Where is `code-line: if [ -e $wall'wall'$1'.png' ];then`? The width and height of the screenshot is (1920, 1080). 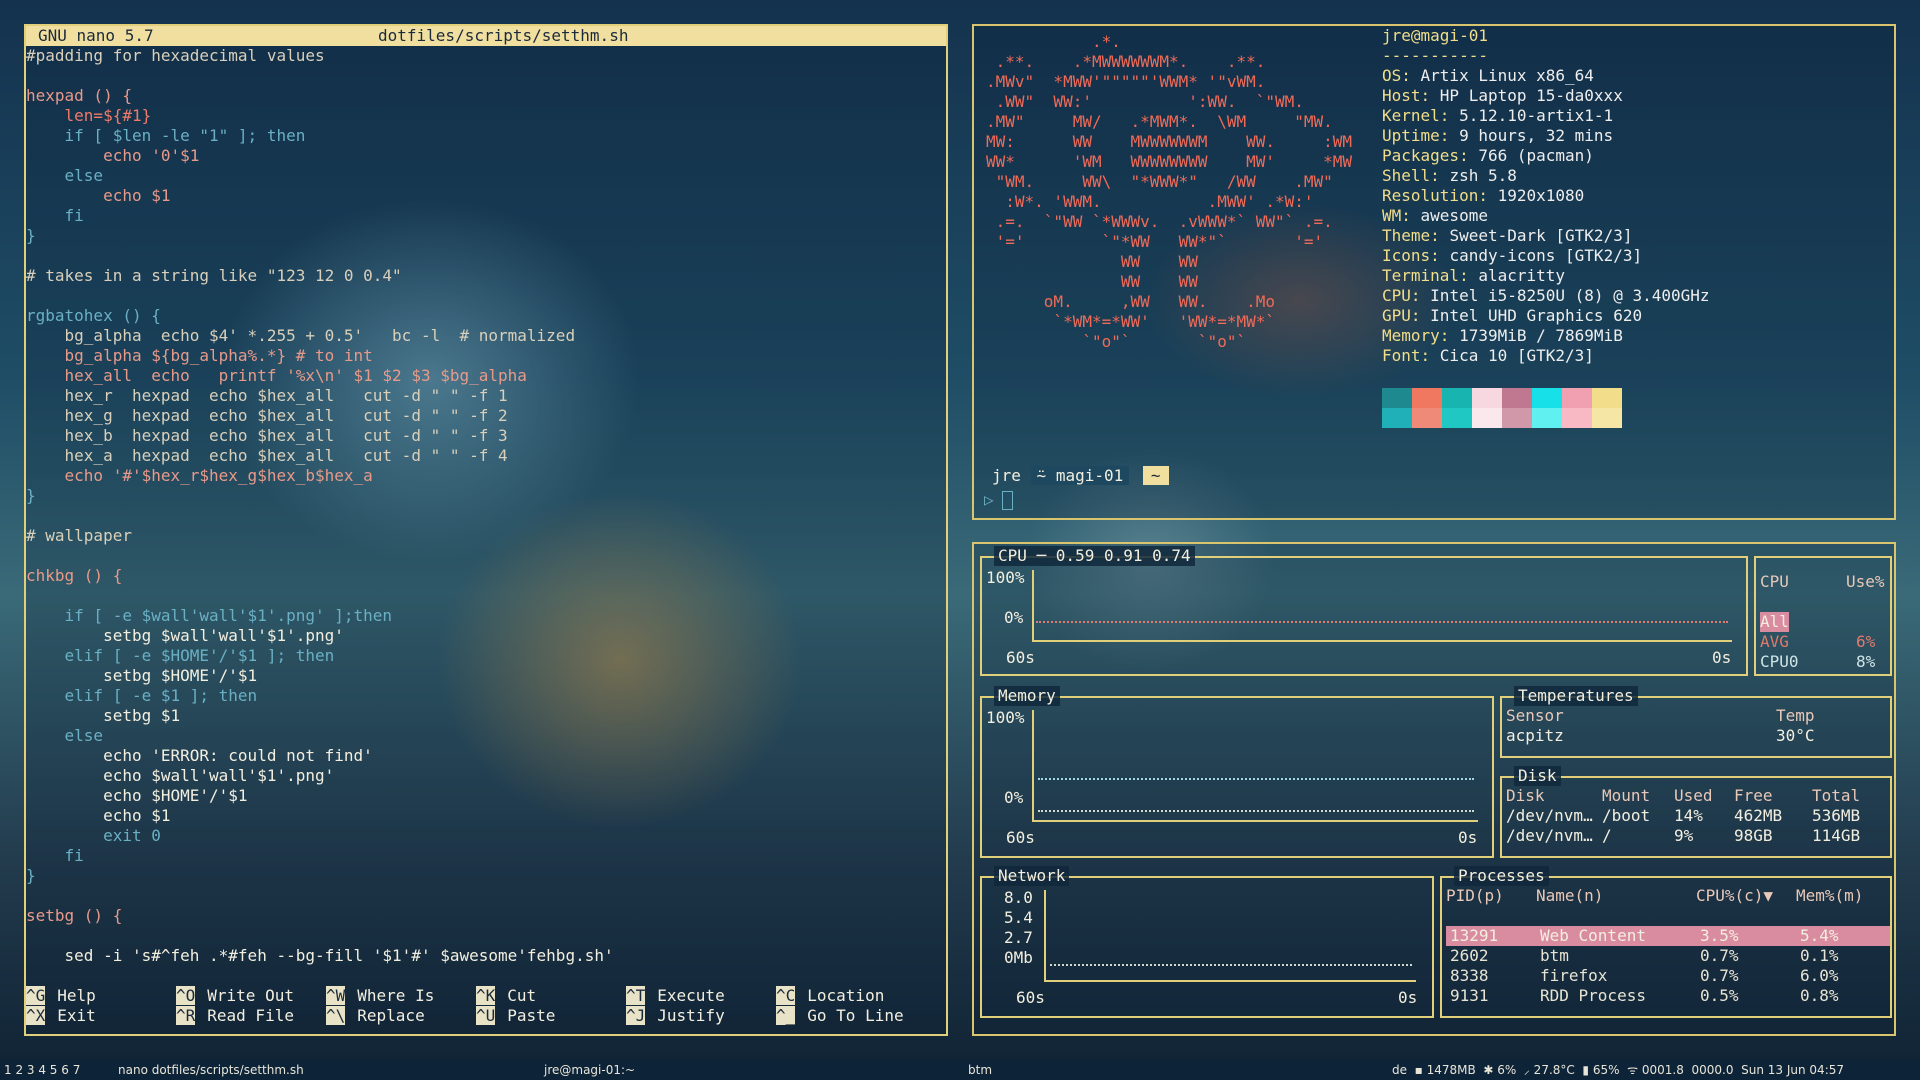
code-line: if [ -e $wall'wall'$1'.png' ];then is located at coordinates (486, 616).